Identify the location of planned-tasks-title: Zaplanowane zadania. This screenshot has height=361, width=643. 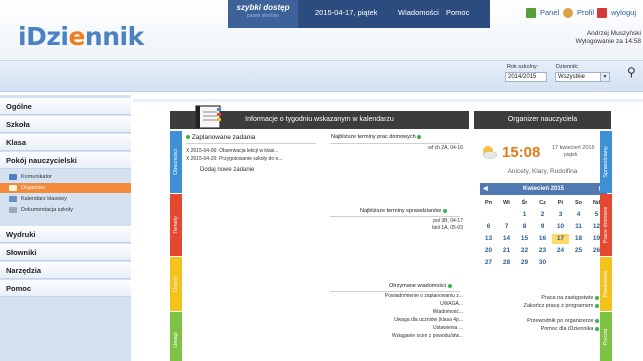
(223, 137).